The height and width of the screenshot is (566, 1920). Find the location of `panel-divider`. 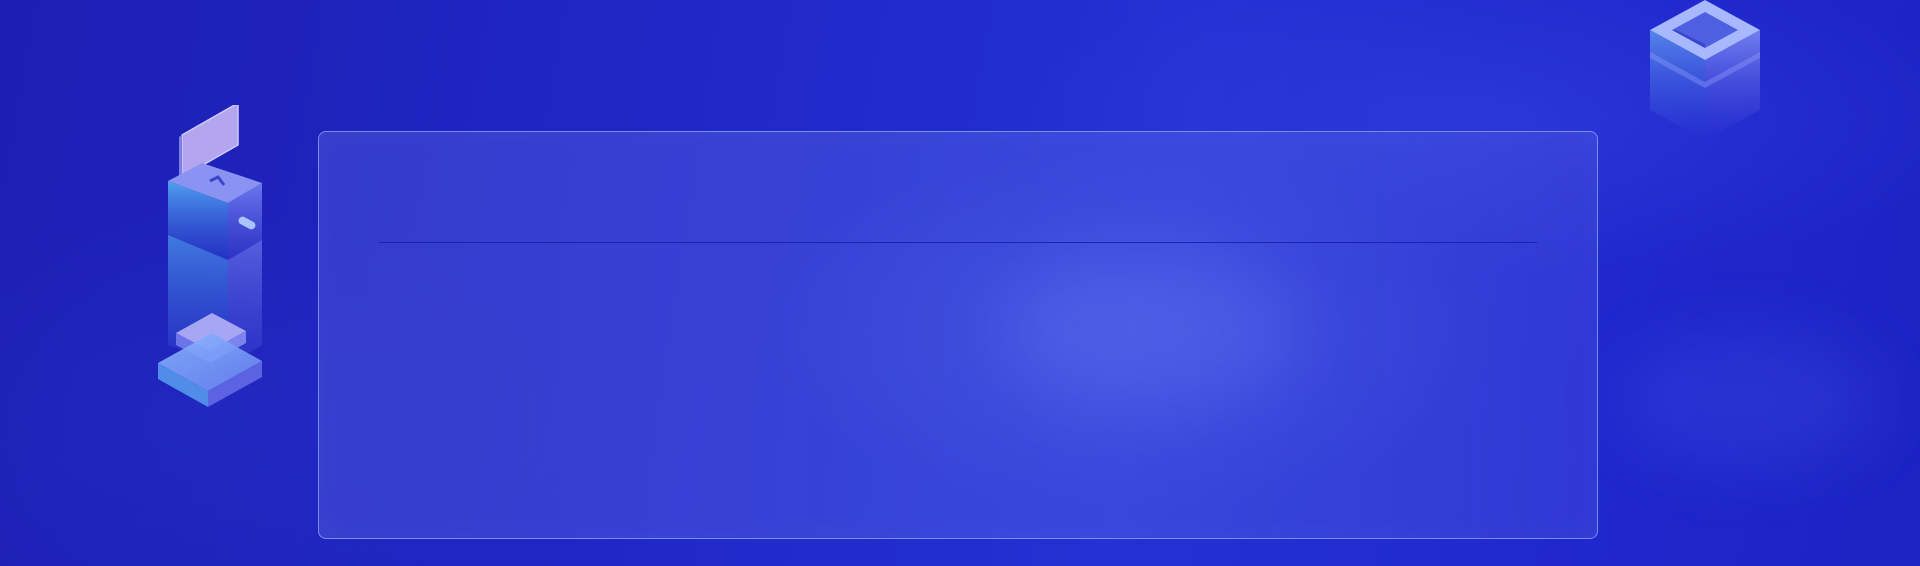

panel-divider is located at coordinates (958, 242).